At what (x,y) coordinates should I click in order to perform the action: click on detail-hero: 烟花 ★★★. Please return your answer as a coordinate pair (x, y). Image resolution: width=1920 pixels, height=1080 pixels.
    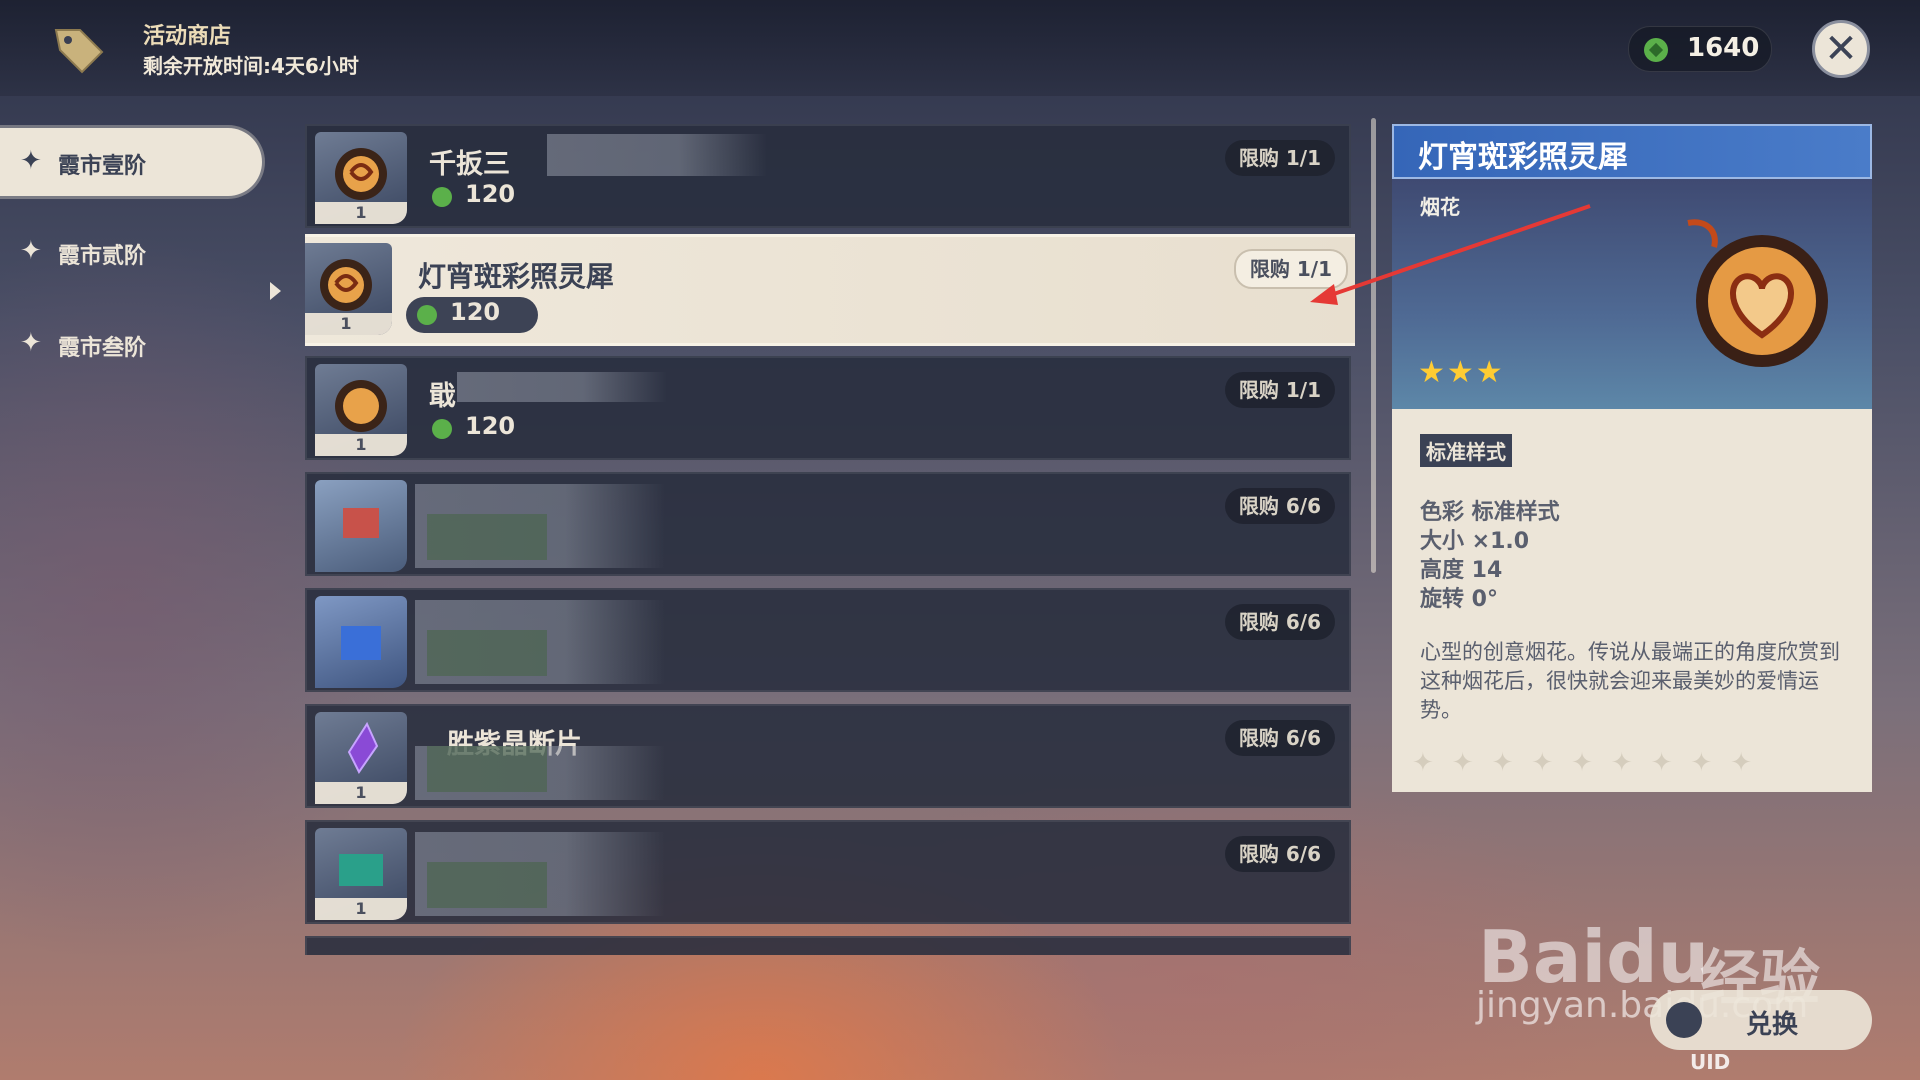
    Looking at the image, I should click on (1632, 294).